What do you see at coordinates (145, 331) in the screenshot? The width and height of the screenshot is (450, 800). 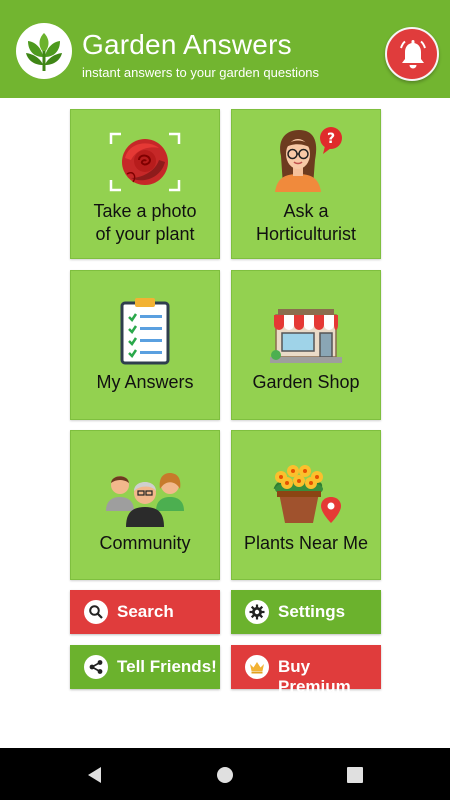 I see `clipboard-checklist-icon` at bounding box center [145, 331].